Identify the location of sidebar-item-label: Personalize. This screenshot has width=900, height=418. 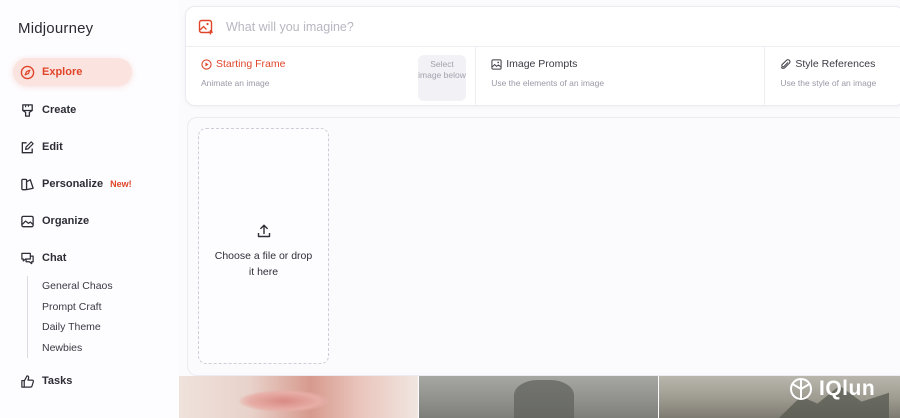
(73, 184).